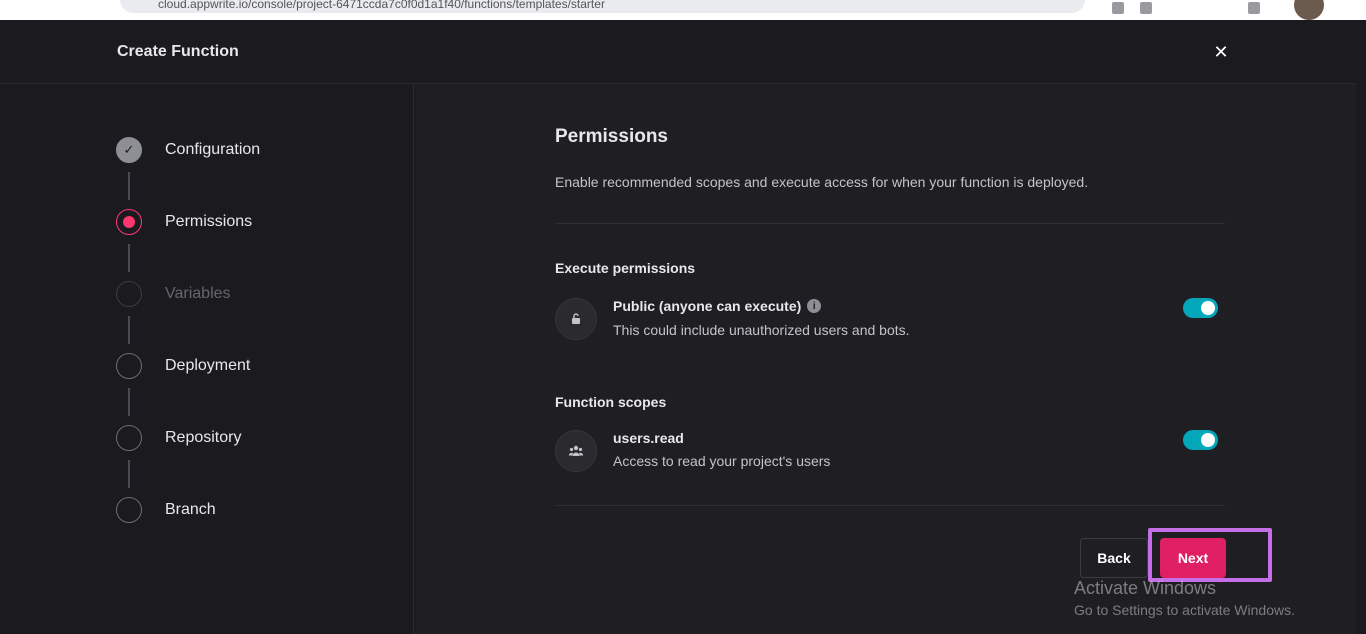  I want to click on step-deployment: Deployment, so click(183, 366).